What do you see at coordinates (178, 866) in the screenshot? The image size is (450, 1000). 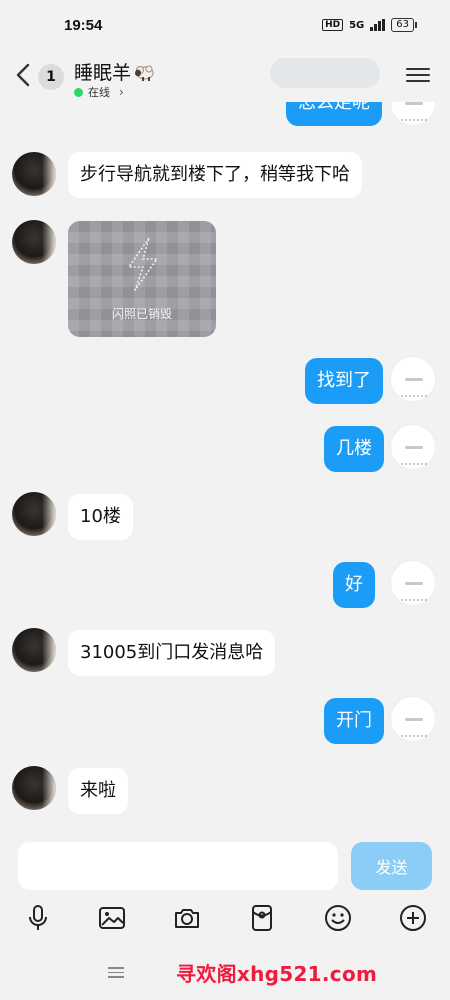 I see `message-input` at bounding box center [178, 866].